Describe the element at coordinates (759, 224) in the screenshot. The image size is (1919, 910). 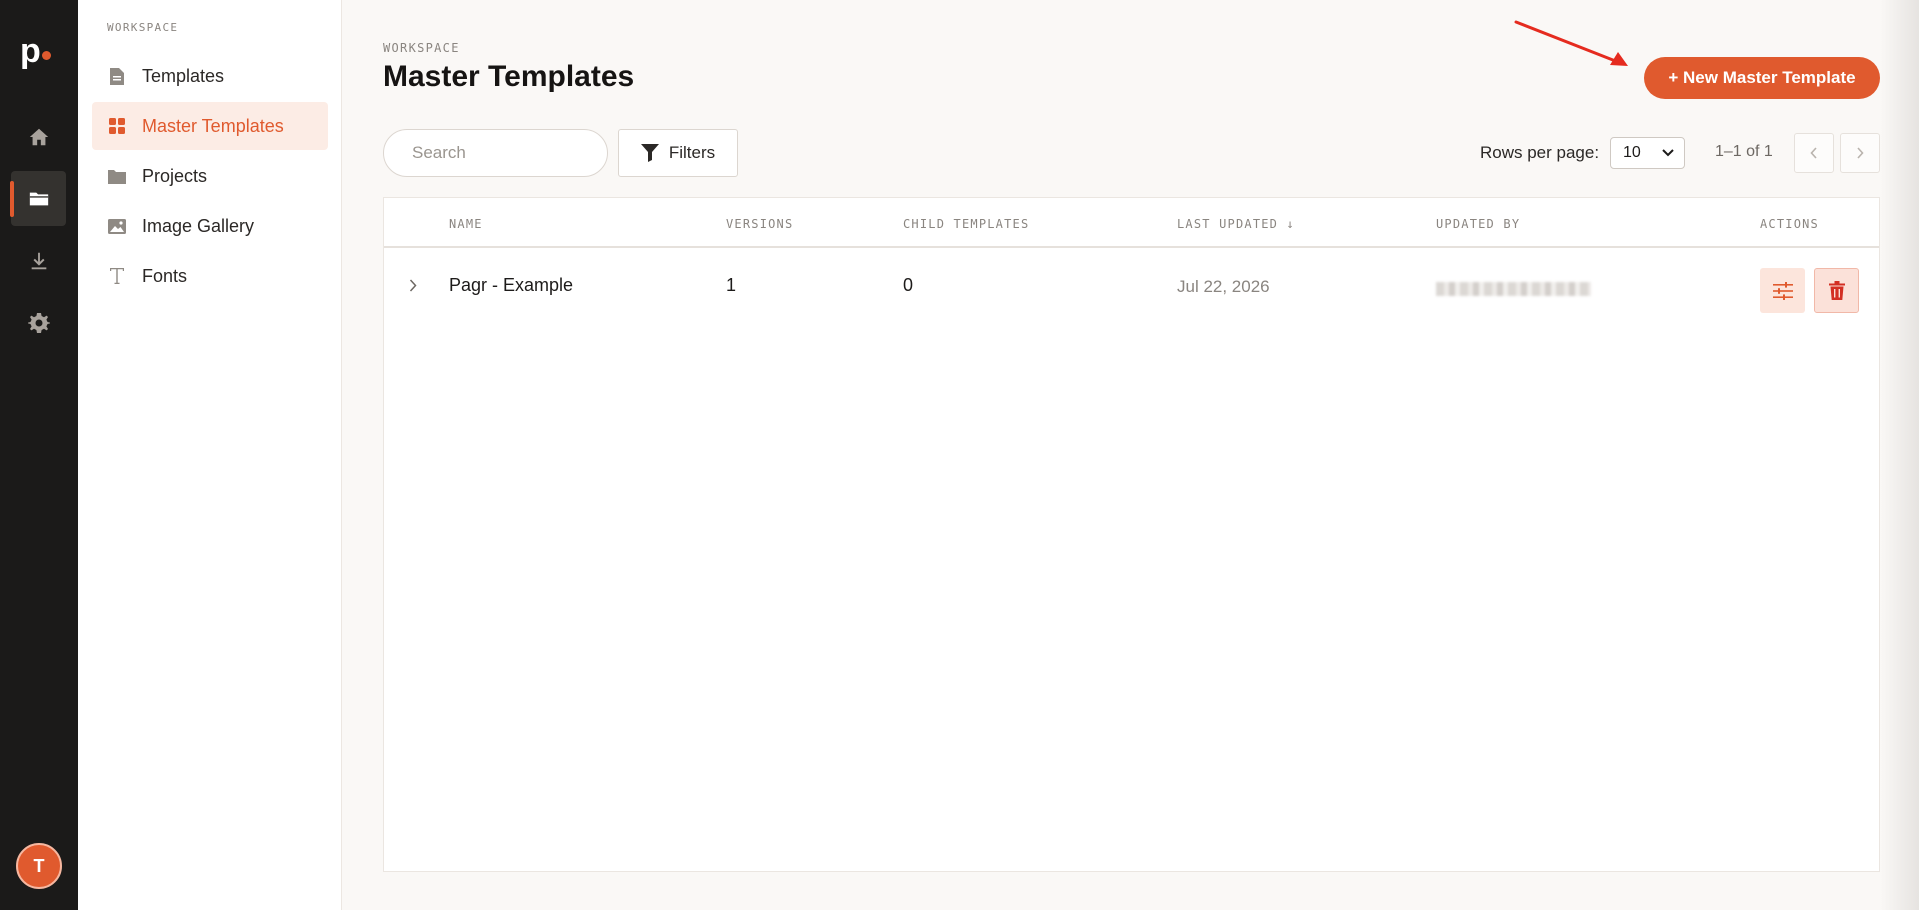
I see `column-header-versions: VERSIONS` at that location.